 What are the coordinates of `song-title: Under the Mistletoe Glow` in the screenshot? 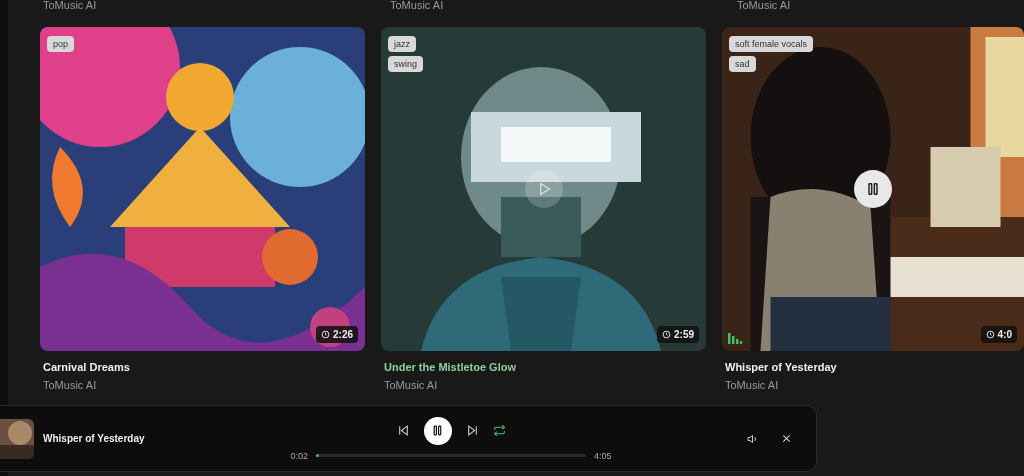 It's located at (545, 367).